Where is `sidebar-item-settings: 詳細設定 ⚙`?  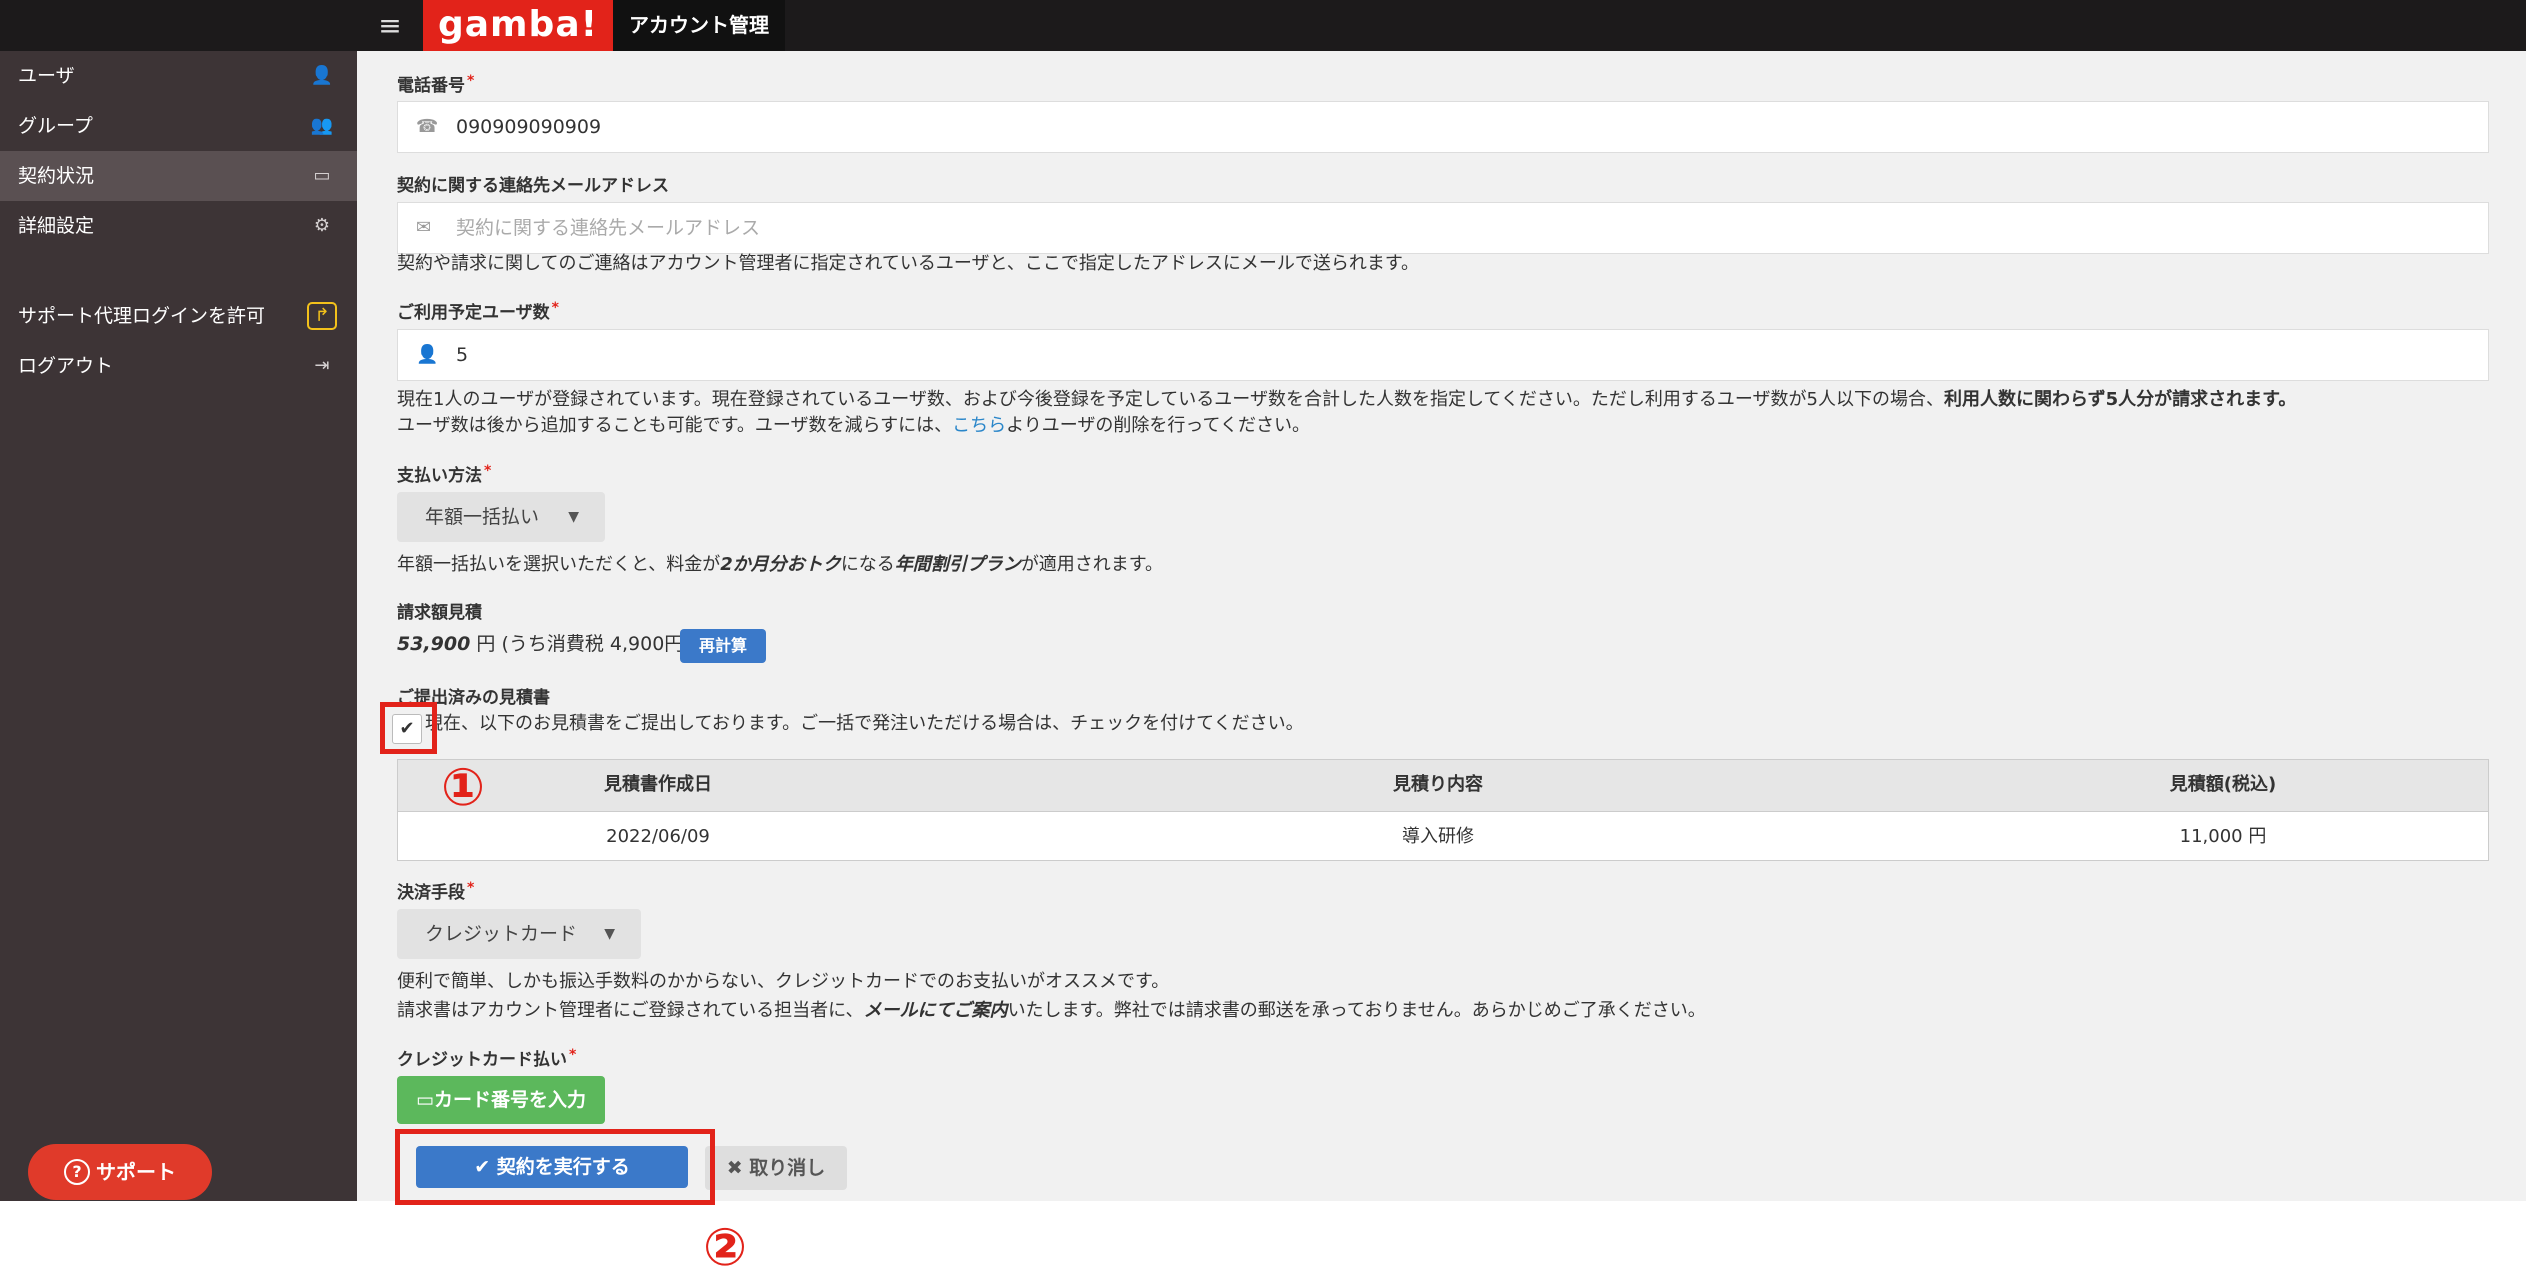
sidebar-item-settings: 詳細設定 ⚙ is located at coordinates (178, 226).